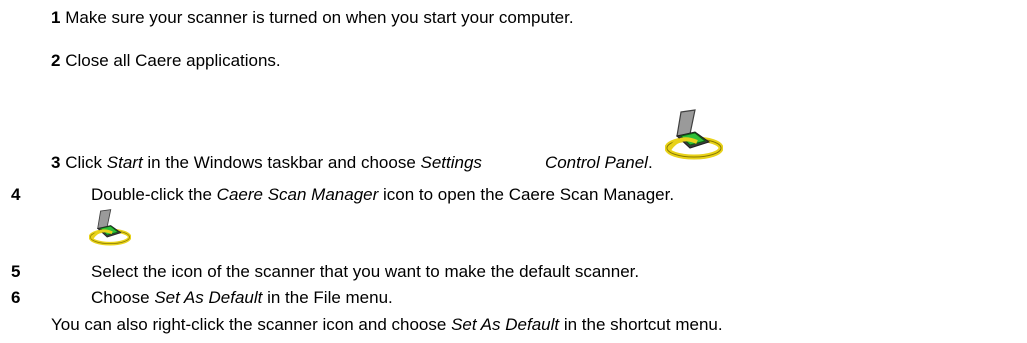 Image resolution: width=1027 pixels, height=343 pixels. Describe the element at coordinates (327, 297) in the screenshot. I see `step-text: in the File menu.` at that location.